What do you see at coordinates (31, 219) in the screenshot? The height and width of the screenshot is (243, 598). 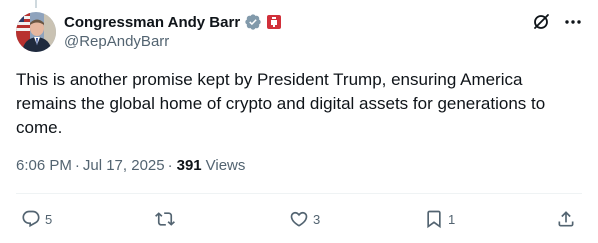 I see `reply-icon` at bounding box center [31, 219].